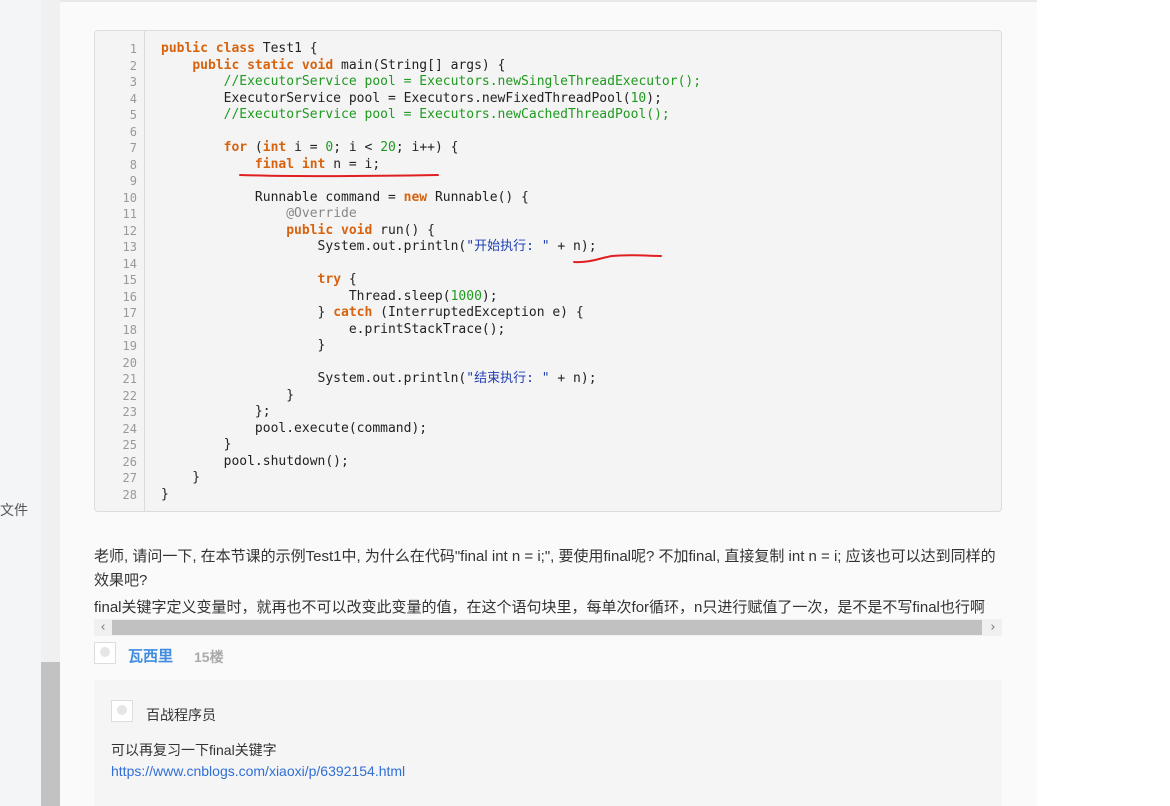 The height and width of the screenshot is (806, 1170). What do you see at coordinates (133, 181) in the screenshot?
I see `line-number: 9` at bounding box center [133, 181].